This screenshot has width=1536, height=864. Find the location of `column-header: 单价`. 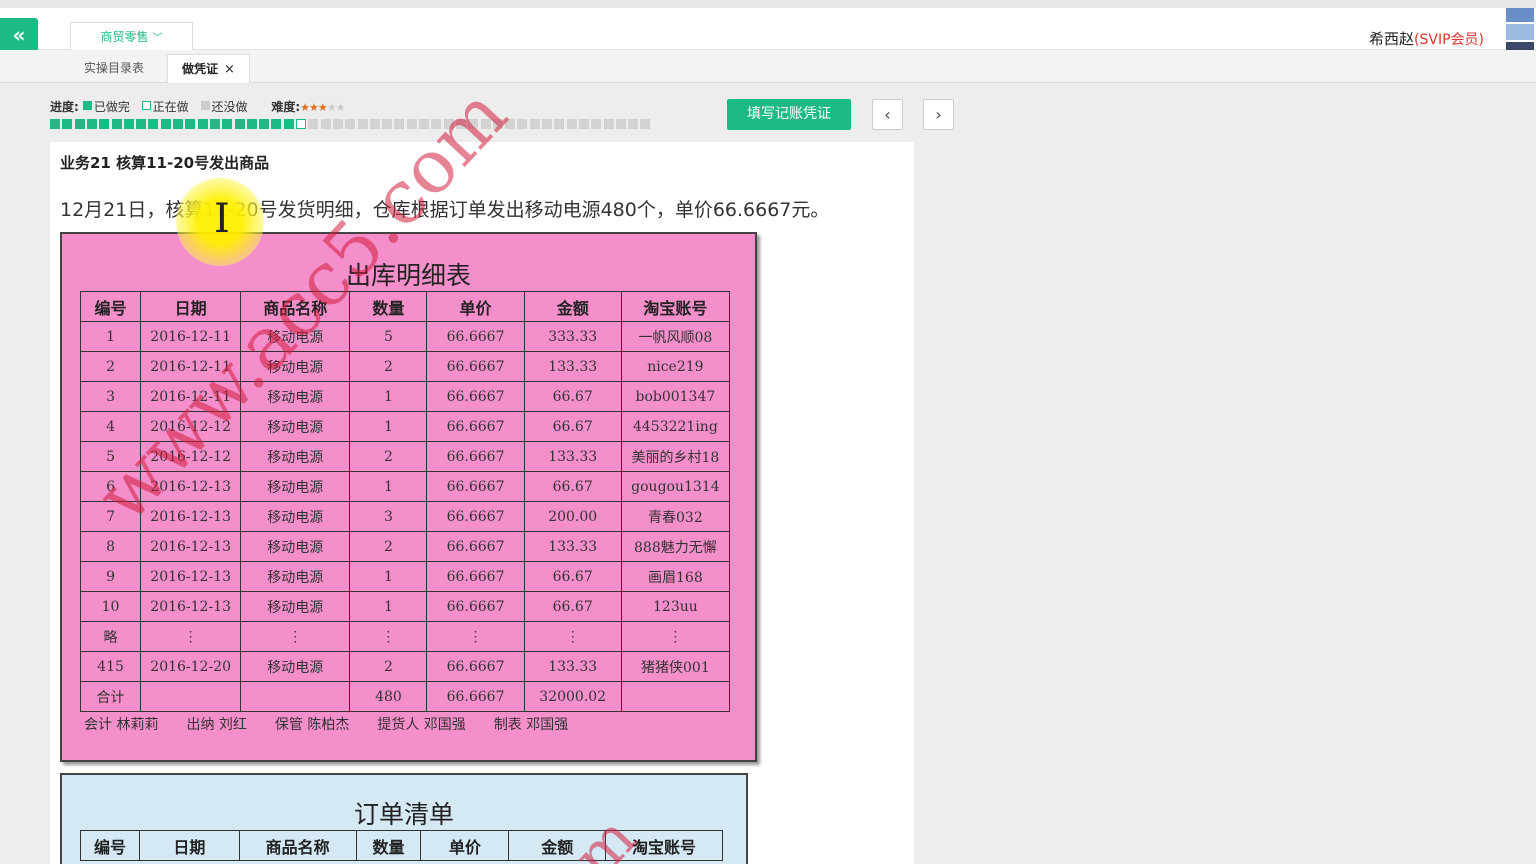

column-header: 单价 is located at coordinates (465, 845).